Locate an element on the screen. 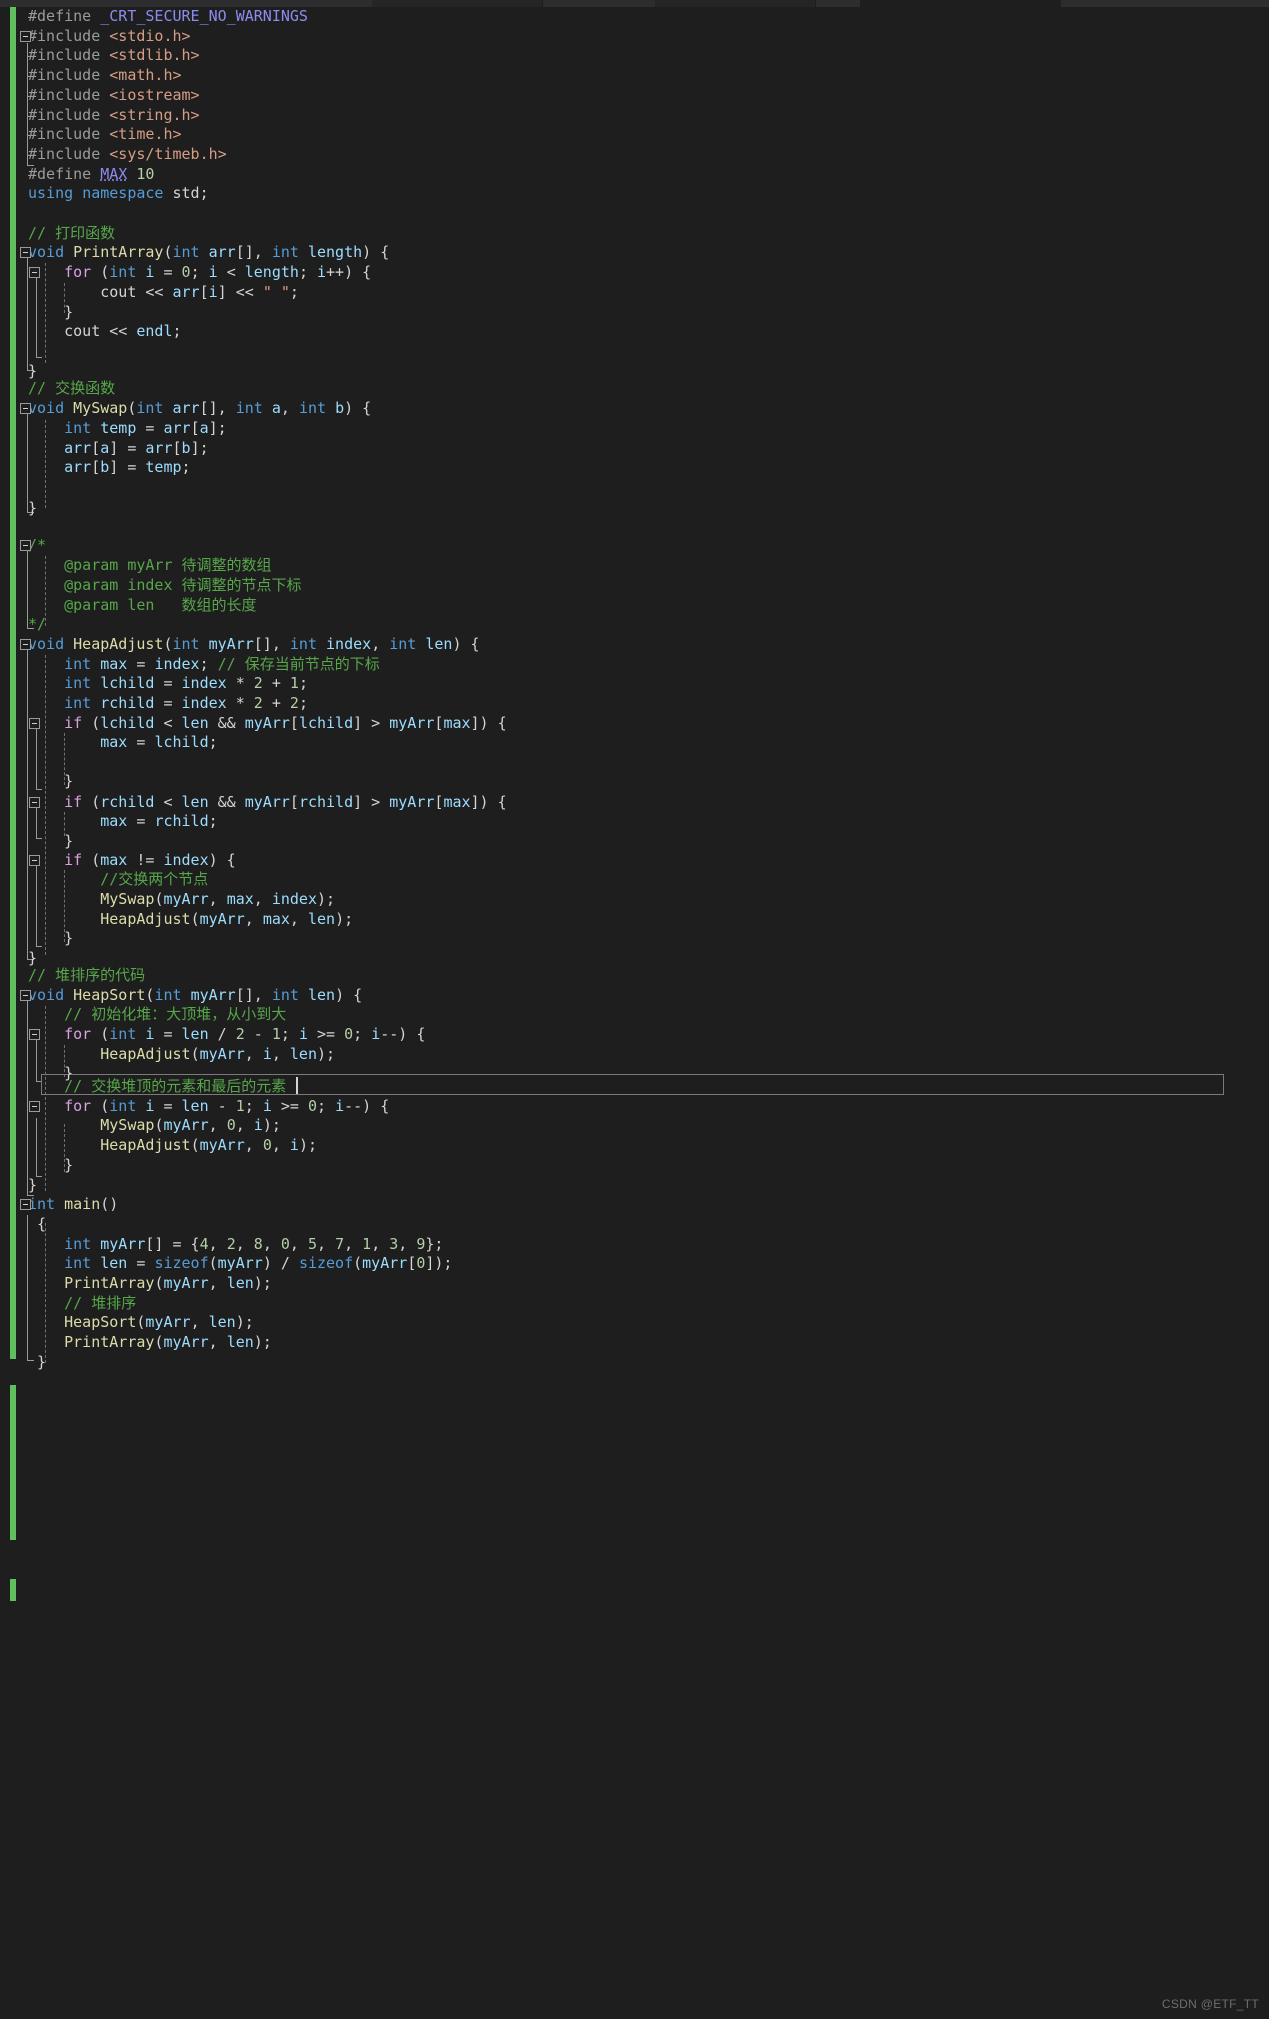 This screenshot has height=2019, width=1269. fold-rail-foot is located at coordinates (39, 357).